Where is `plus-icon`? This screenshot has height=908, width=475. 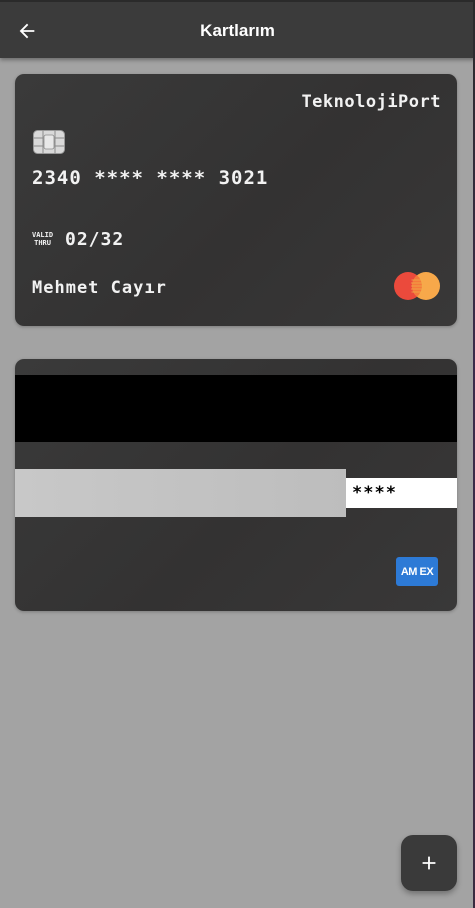
plus-icon is located at coordinates (429, 863).